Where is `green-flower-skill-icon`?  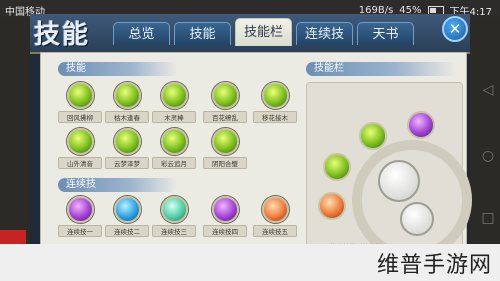
green-flower-skill-icon is located at coordinates (225, 95).